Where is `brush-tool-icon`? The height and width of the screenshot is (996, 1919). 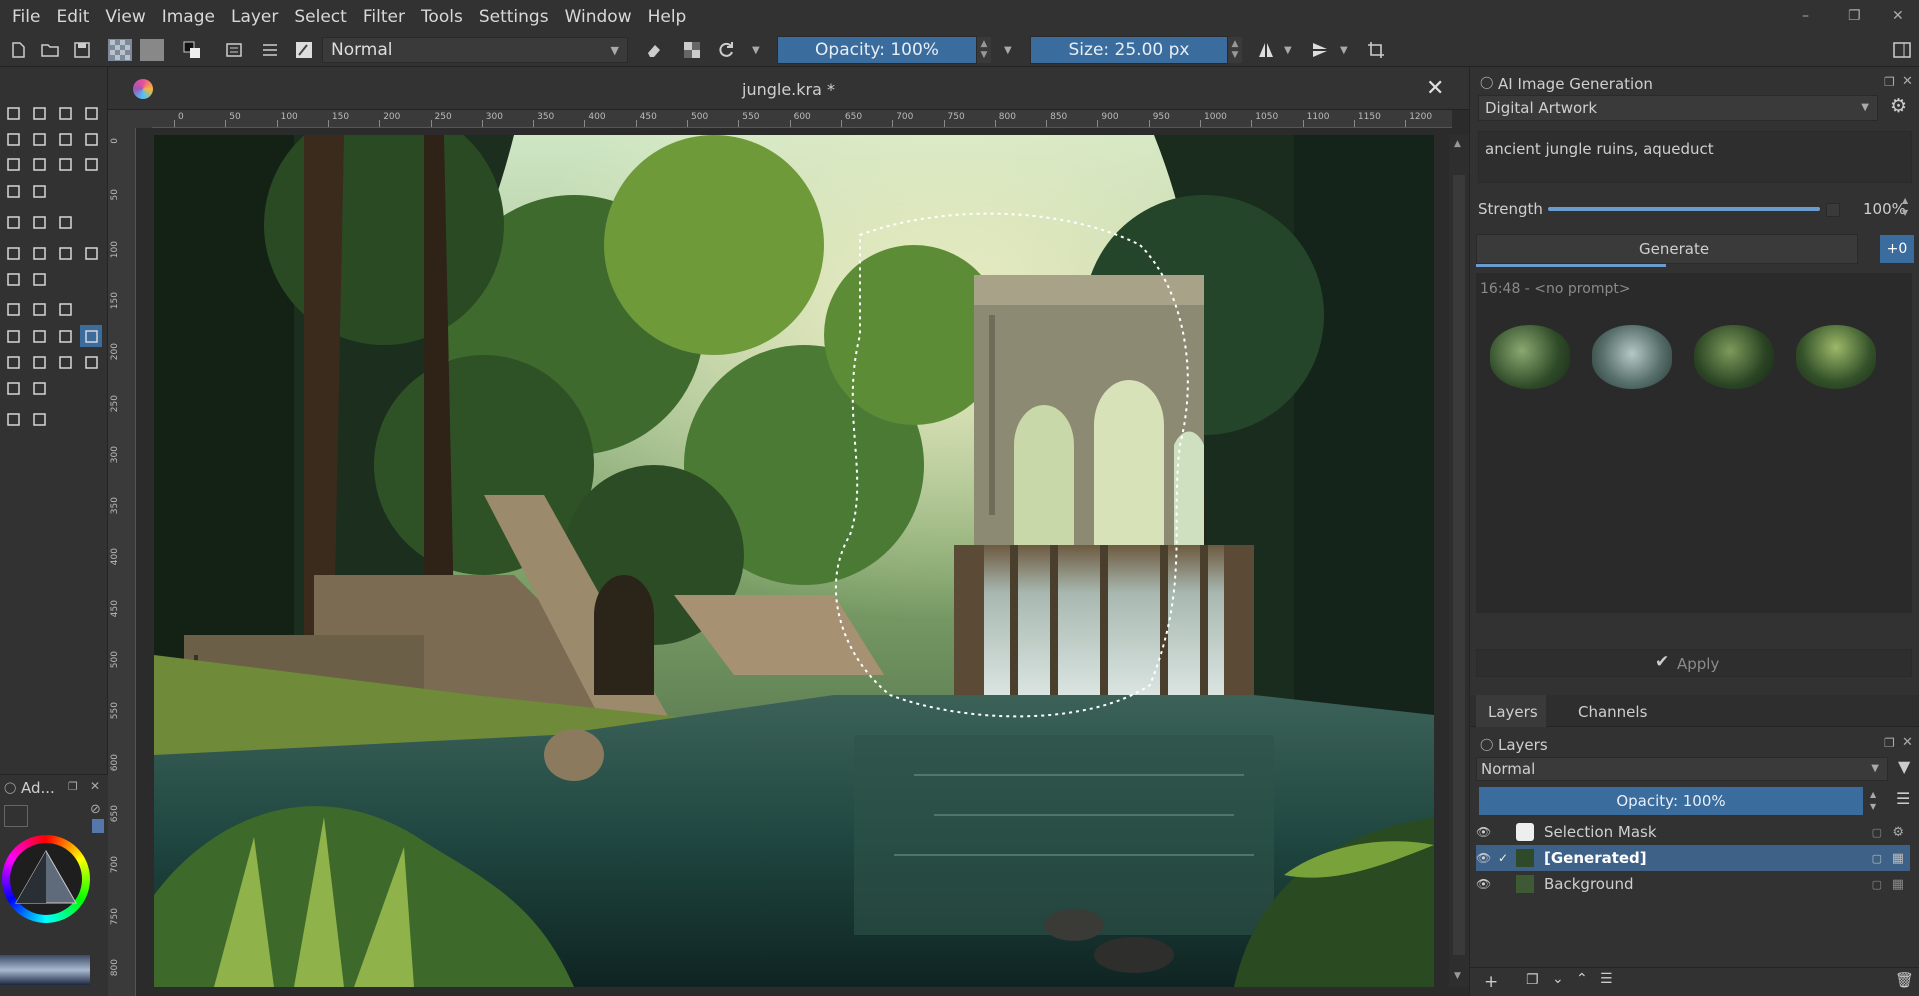
brush-tool-icon is located at coordinates (13, 139).